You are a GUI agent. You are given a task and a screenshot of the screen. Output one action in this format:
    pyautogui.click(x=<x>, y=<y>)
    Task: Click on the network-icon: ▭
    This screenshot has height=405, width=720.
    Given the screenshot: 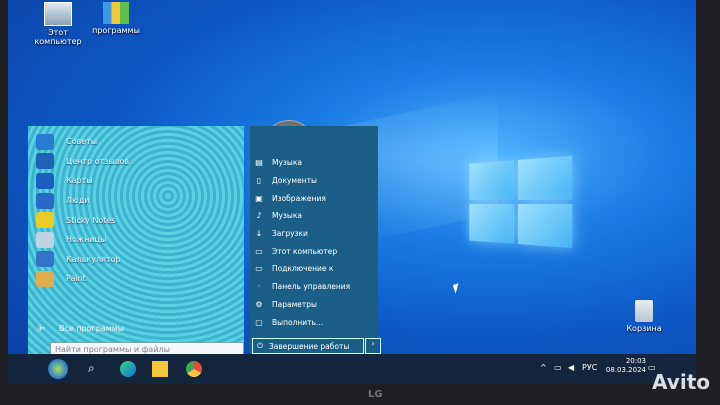 What is the action you would take?
    pyautogui.click(x=558, y=367)
    